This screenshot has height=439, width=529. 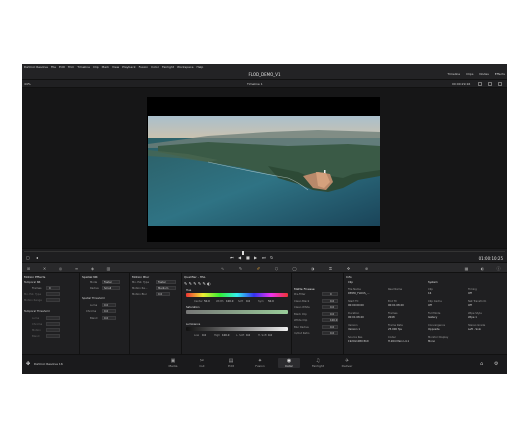 What do you see at coordinates (237, 295) in the screenshot?
I see `hue-bar` at bounding box center [237, 295].